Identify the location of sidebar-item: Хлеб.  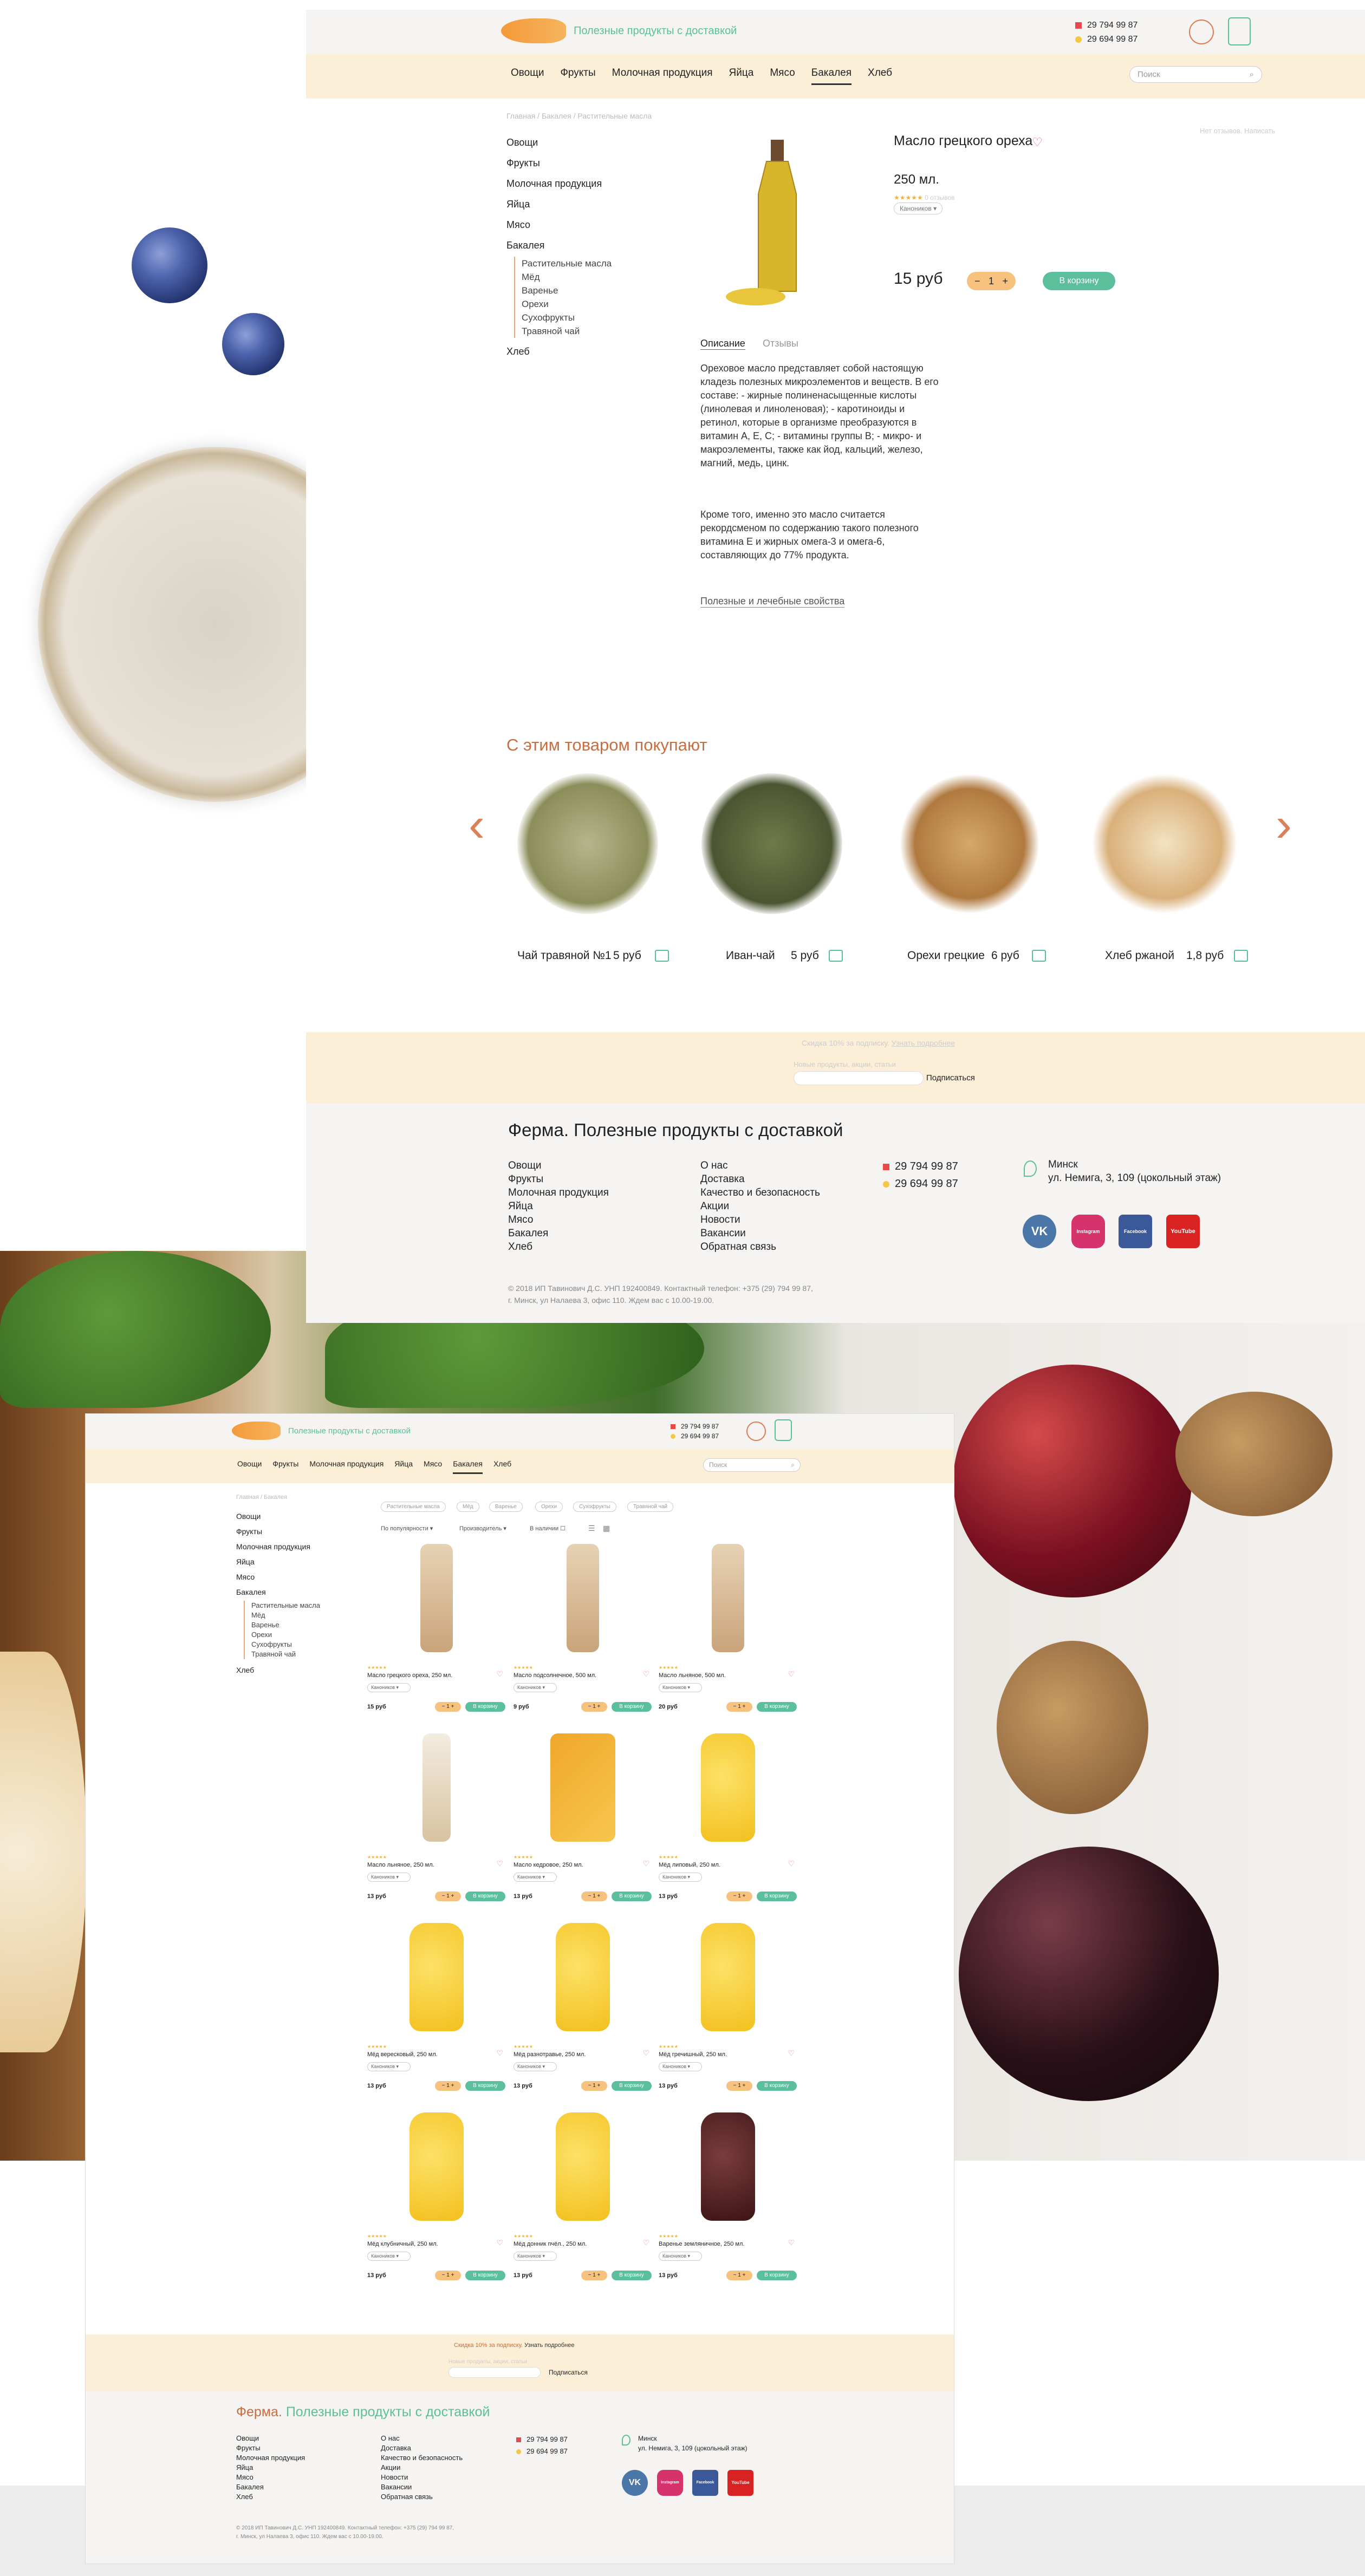
(278, 1670).